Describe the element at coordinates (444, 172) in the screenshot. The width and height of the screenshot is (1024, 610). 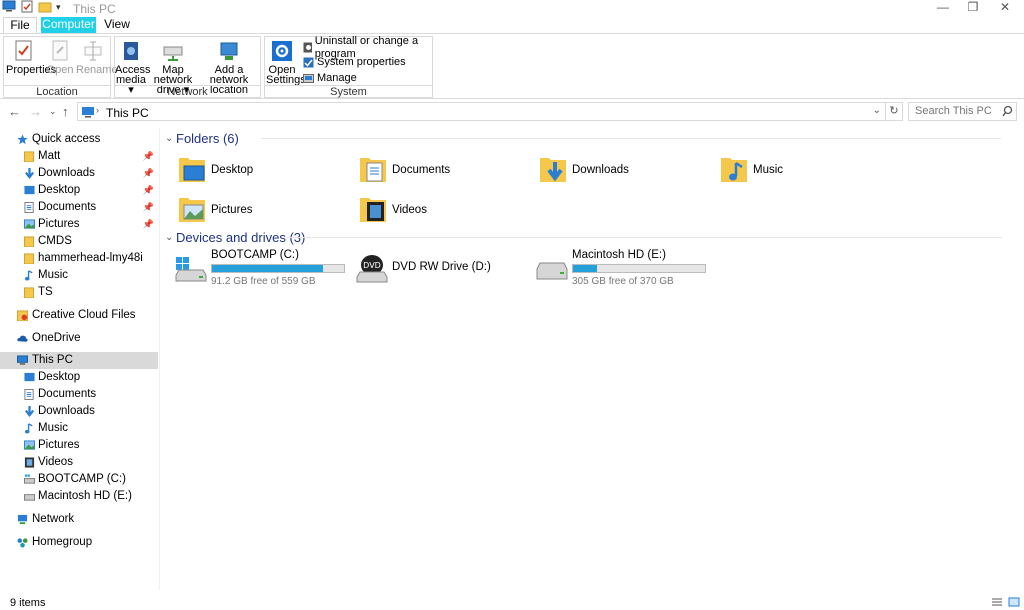
I see `folder-documents: Documents` at that location.